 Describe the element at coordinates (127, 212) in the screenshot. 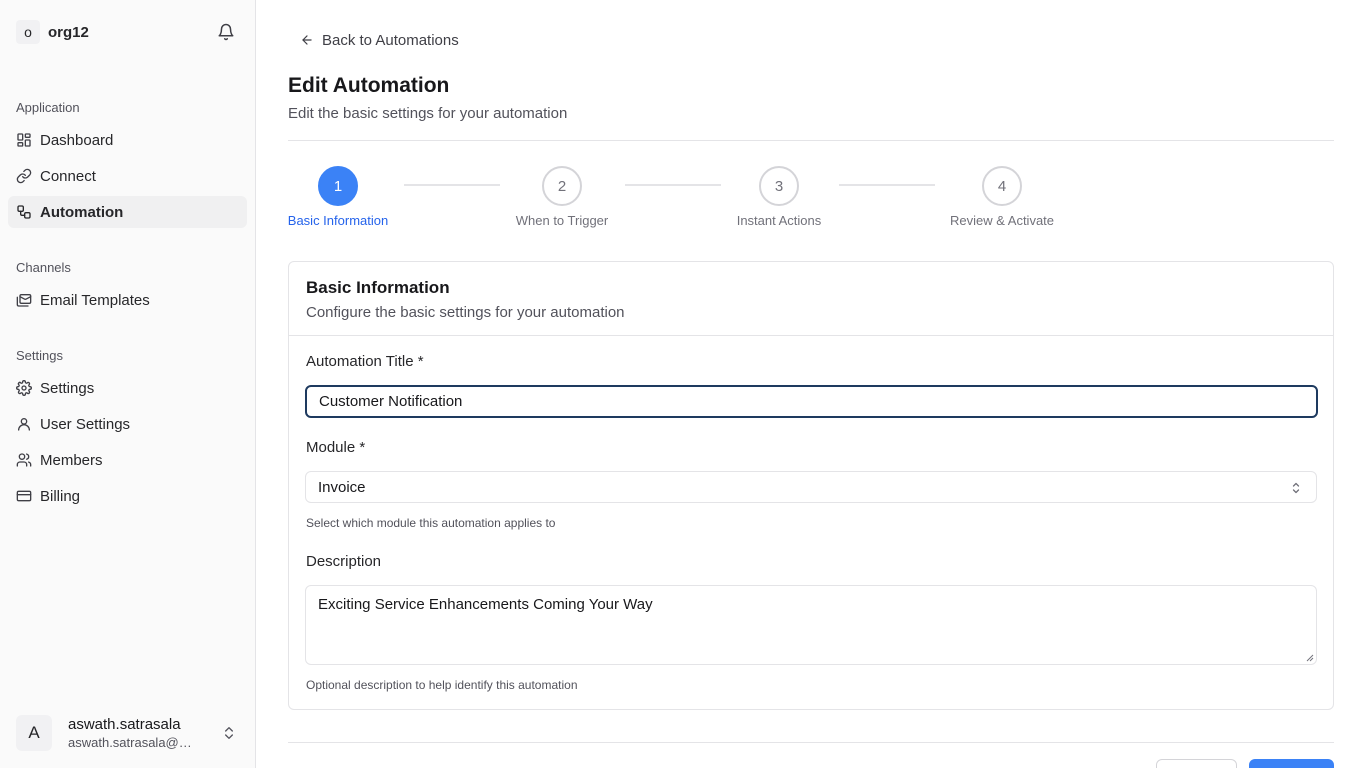

I see `sidebar-item-automation: Automation` at that location.